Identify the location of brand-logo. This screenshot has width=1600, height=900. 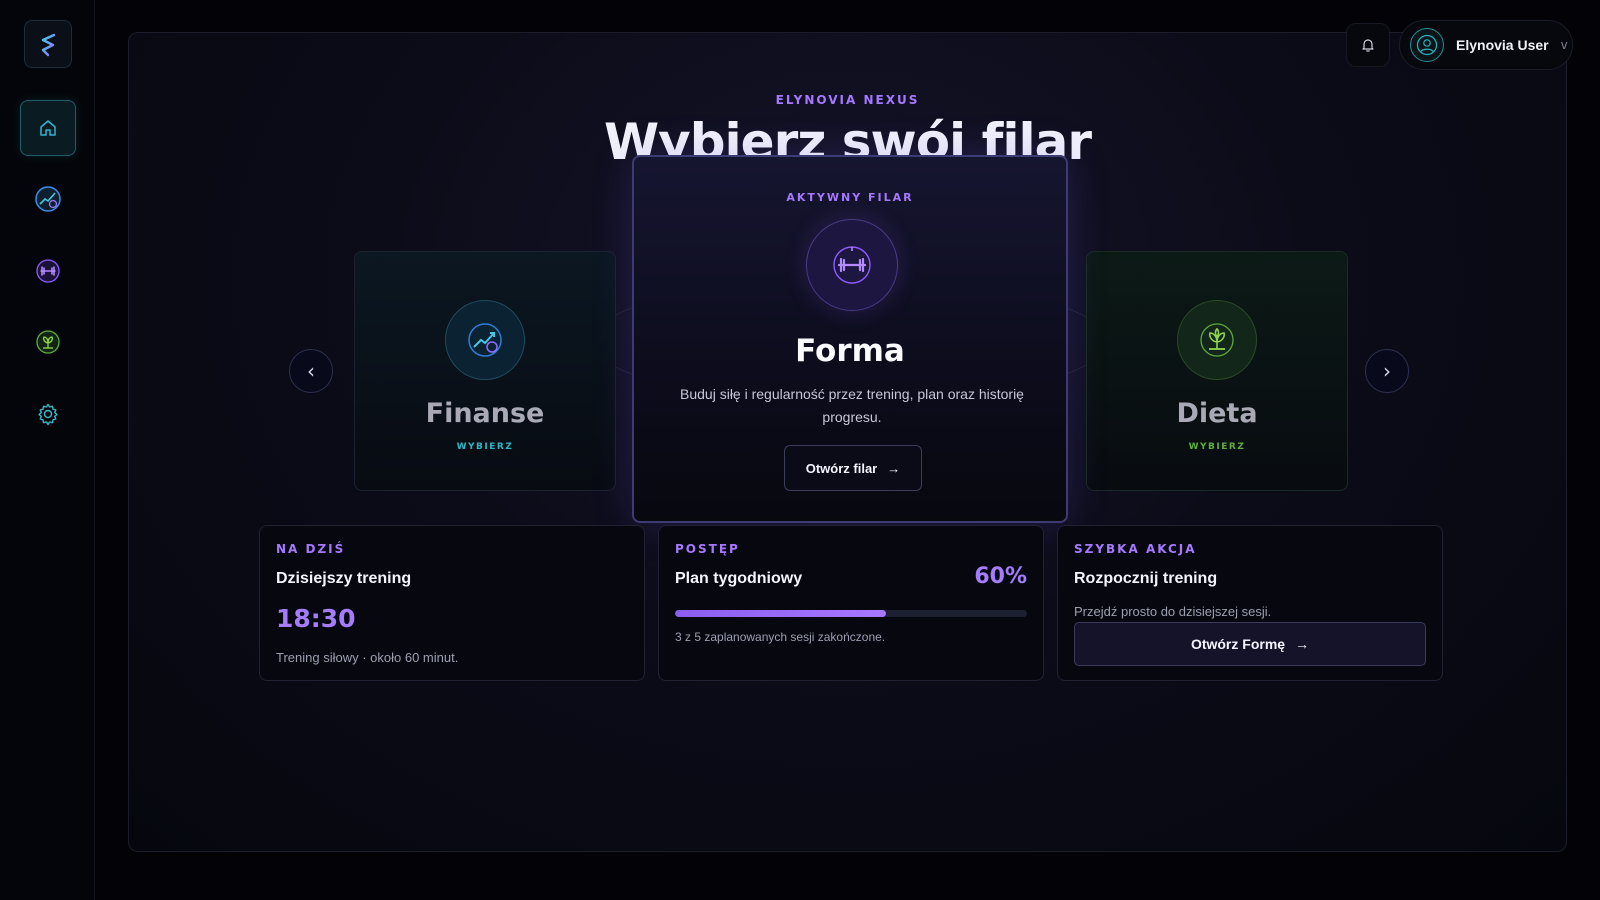
(48, 44).